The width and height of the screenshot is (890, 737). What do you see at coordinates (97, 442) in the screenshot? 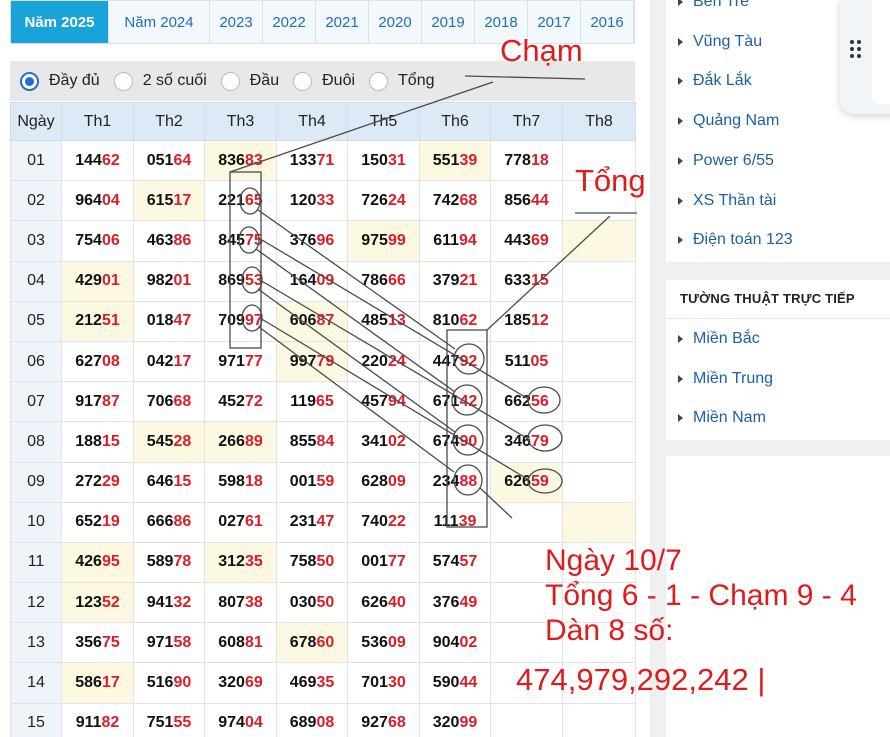
I see `result-cell: 18815` at bounding box center [97, 442].